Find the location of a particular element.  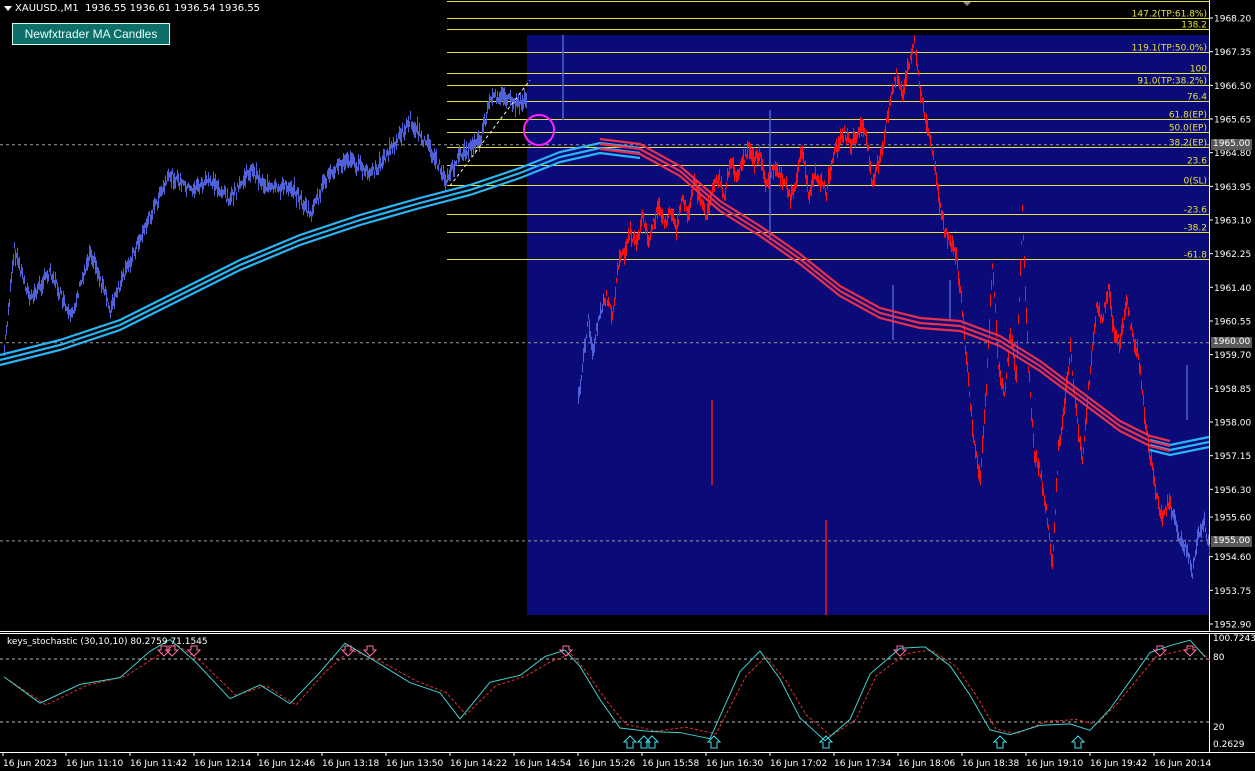

y-tick-label: 1964.80 is located at coordinates (1232, 154).